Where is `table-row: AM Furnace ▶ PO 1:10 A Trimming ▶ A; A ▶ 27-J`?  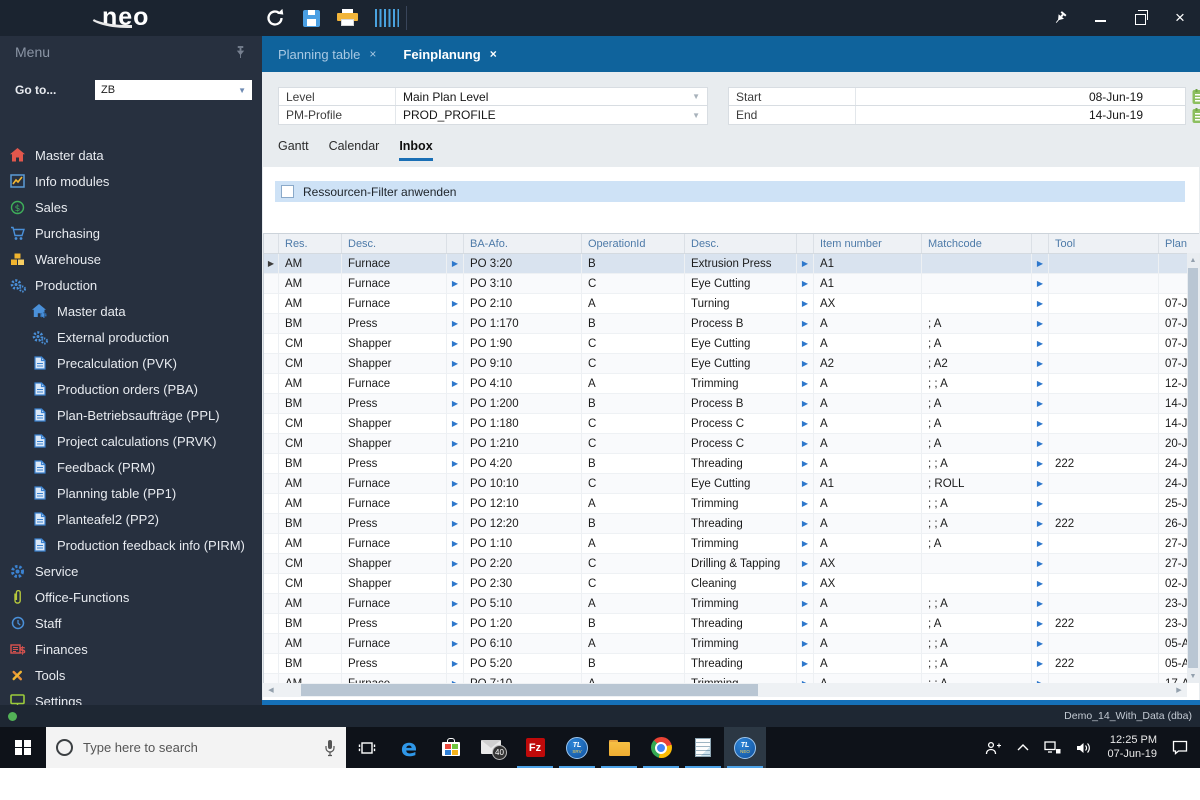 table-row: AM Furnace ▶ PO 1:10 A Trimming ▶ A; A ▶ 27-J is located at coordinates (726, 544).